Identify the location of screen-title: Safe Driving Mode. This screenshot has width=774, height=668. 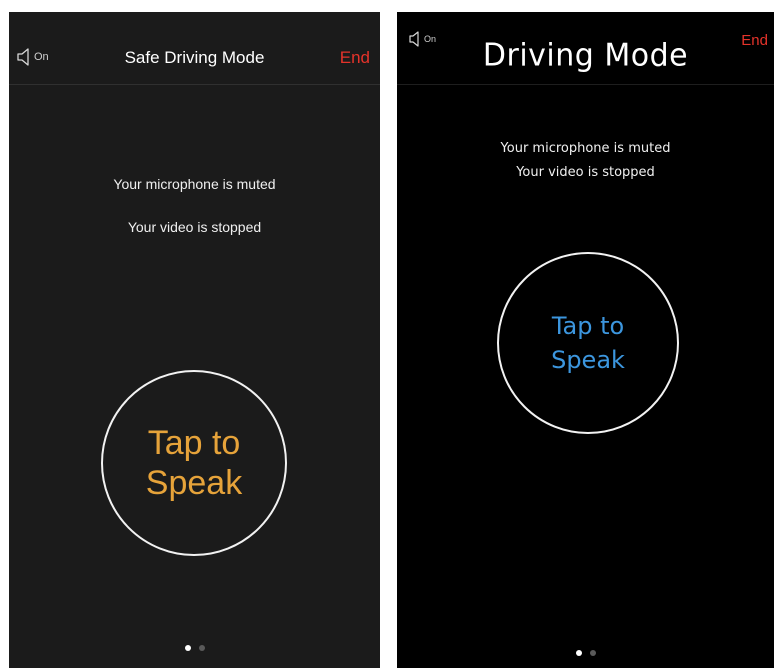
(194, 57).